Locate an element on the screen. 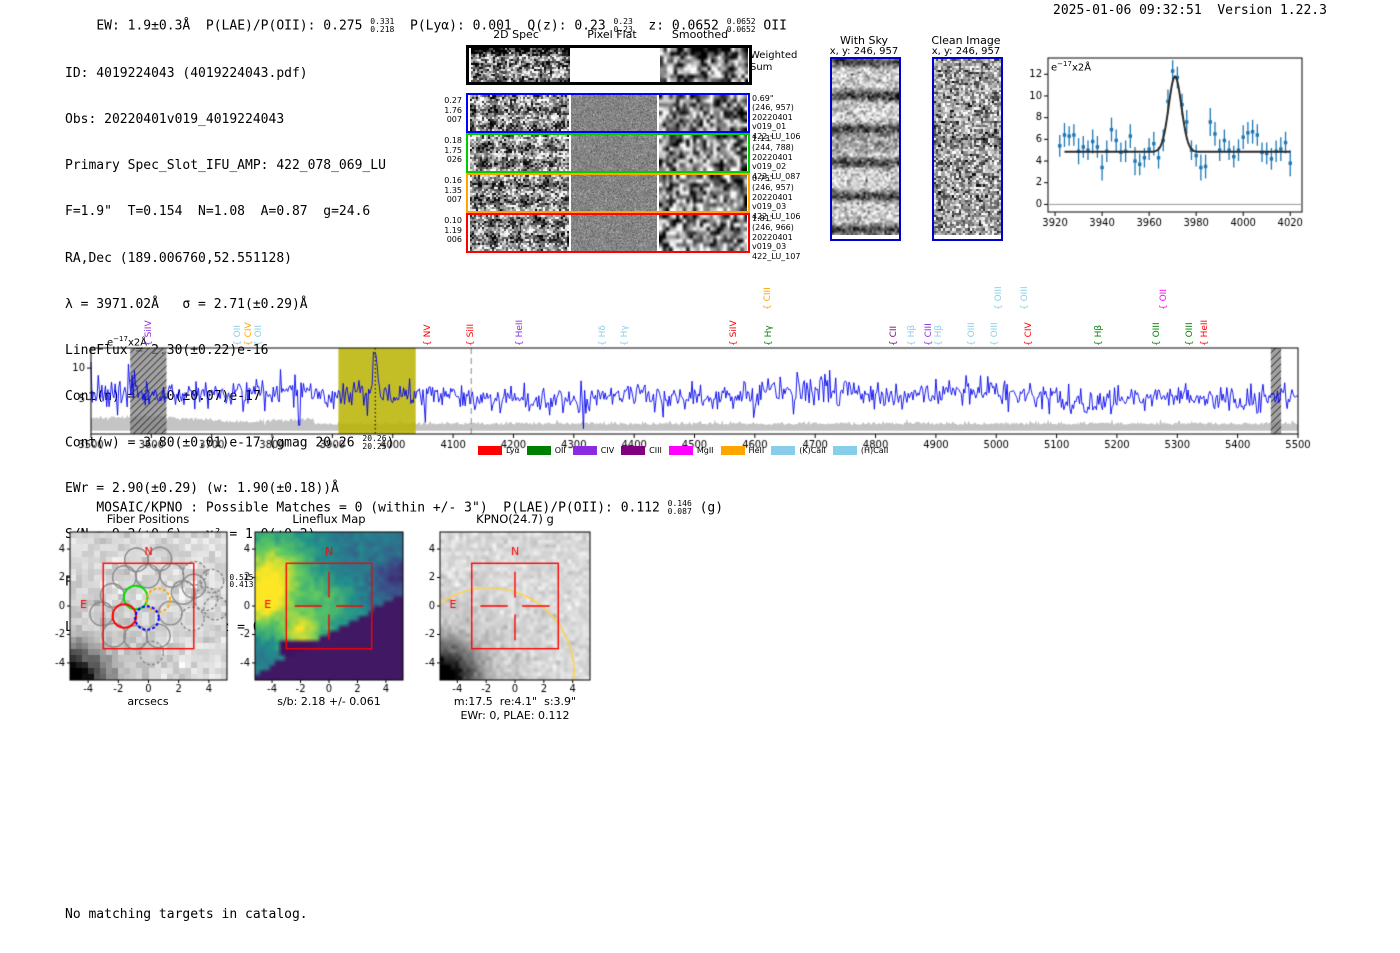  spec2d-row-exp3 is located at coordinates (608, 193).